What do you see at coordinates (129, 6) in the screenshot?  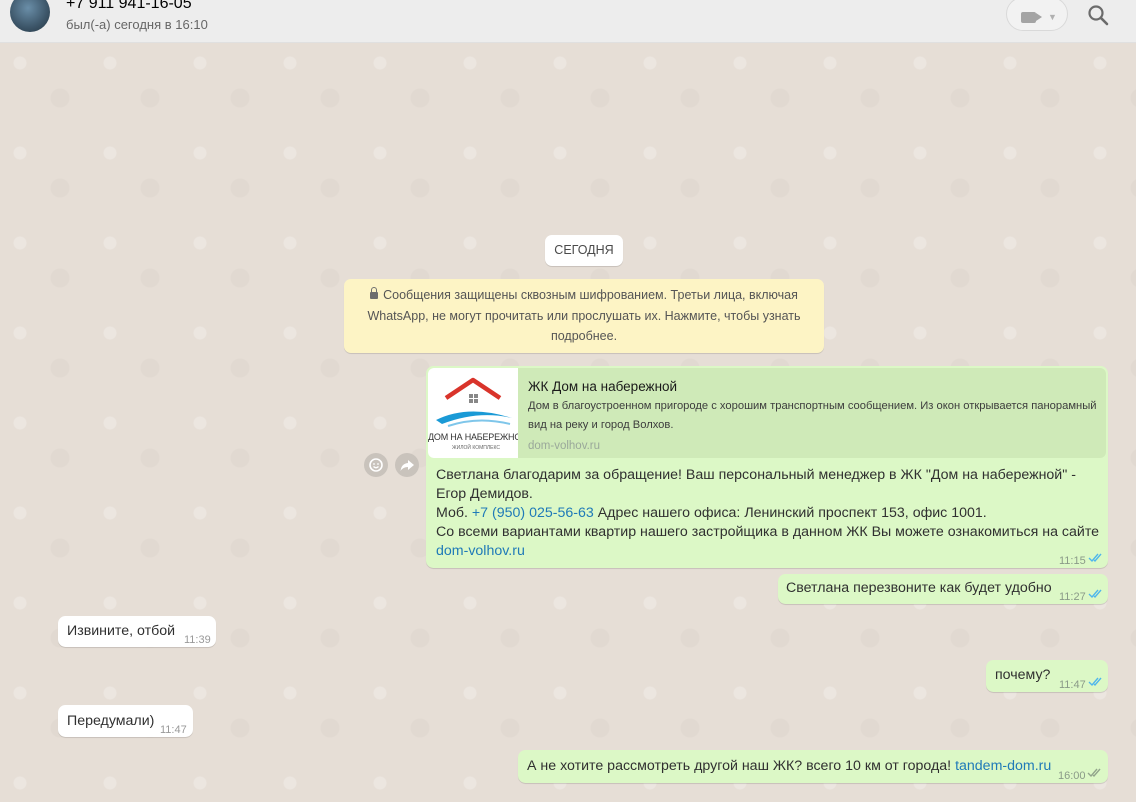 I see `contact-name: +7 911 941-16-05` at bounding box center [129, 6].